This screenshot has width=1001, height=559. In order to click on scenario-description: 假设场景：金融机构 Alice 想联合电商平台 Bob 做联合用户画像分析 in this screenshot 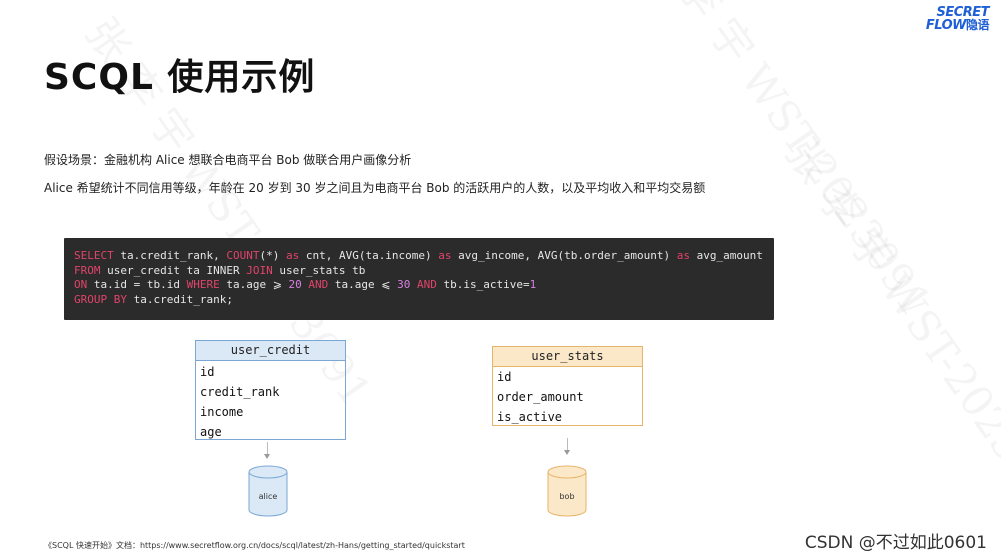, I will do `click(228, 160)`.